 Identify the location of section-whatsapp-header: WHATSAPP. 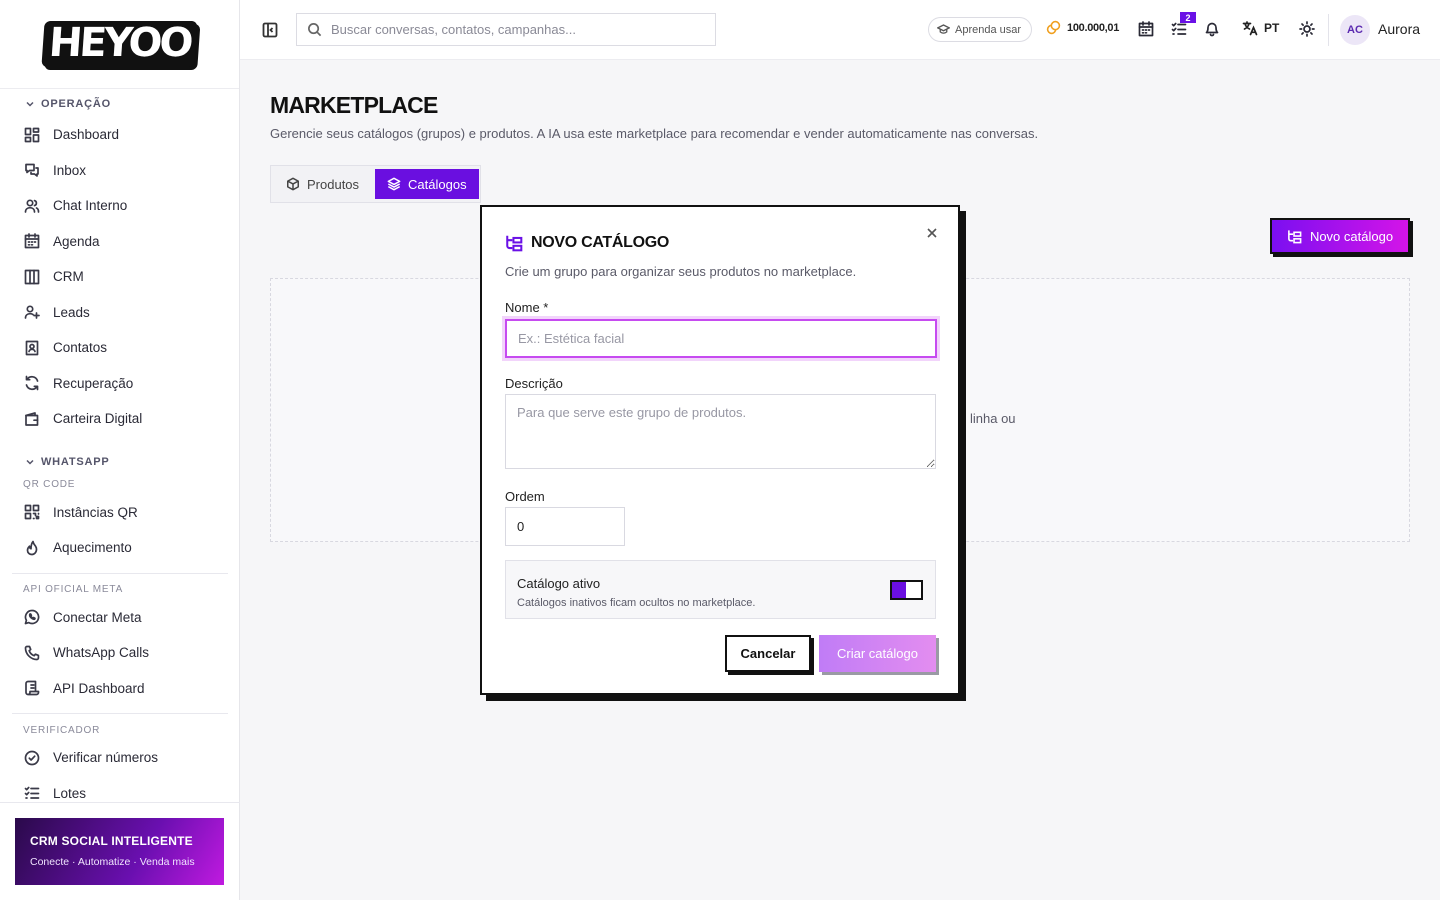
(120, 462).